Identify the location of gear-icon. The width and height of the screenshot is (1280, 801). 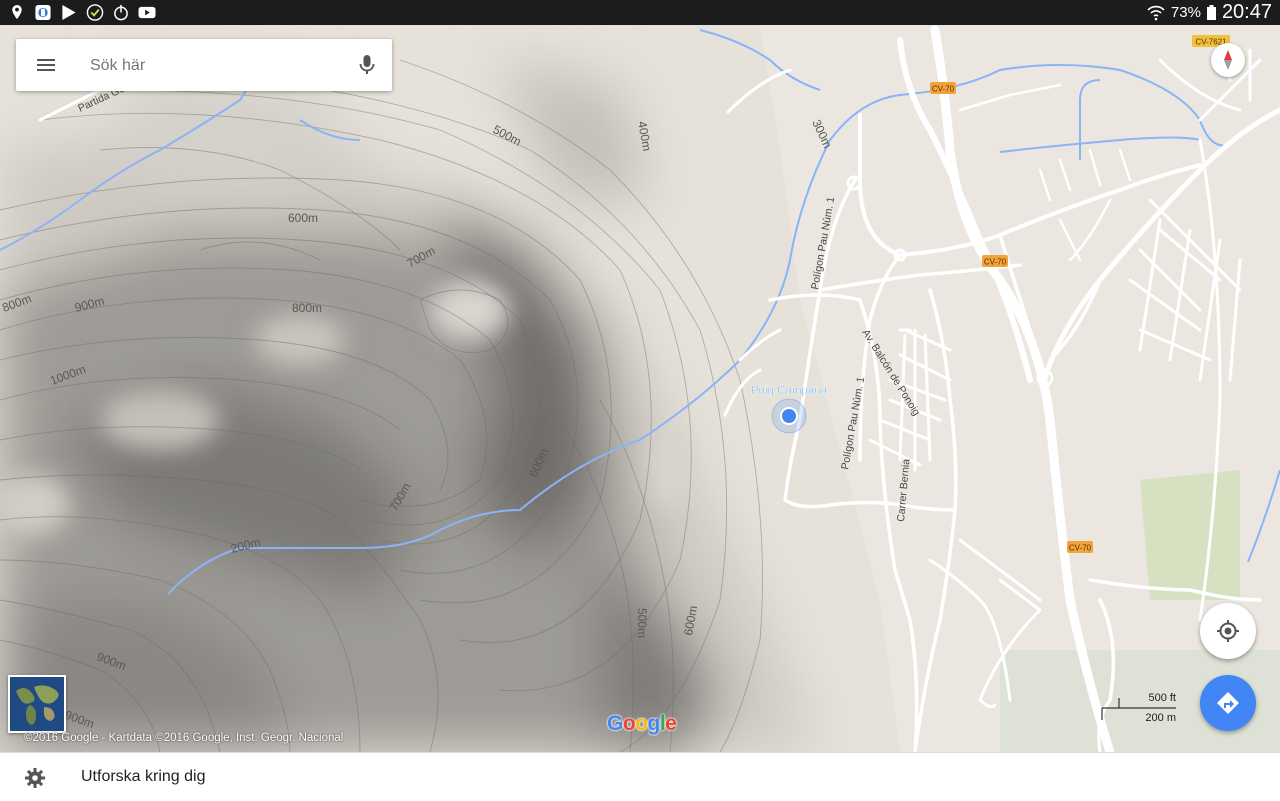
(35, 778).